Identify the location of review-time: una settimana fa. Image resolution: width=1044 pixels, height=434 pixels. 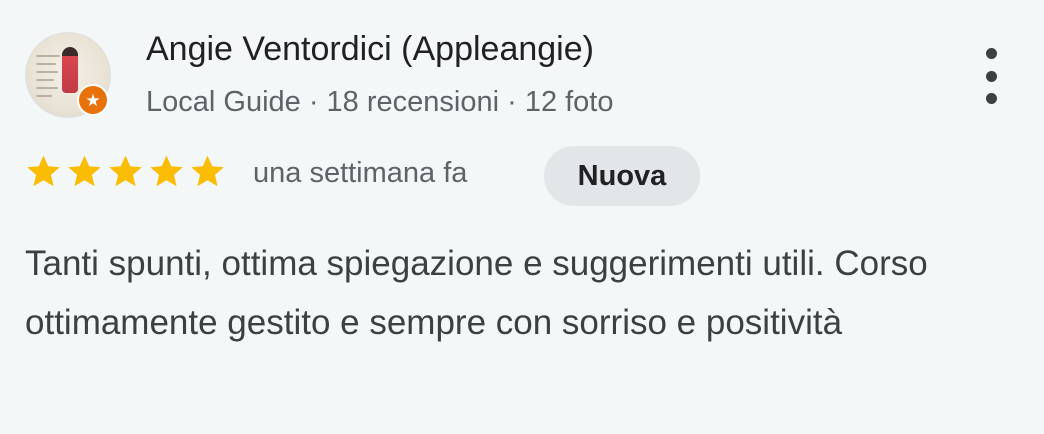
(360, 173).